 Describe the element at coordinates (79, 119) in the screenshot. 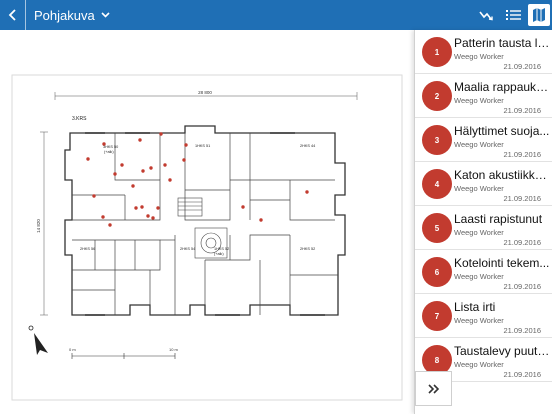

I see `floor-label: 3.KRS` at that location.